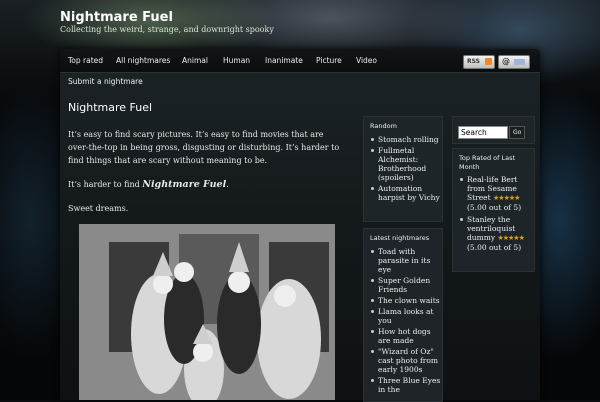 This screenshot has width=600, height=402. Describe the element at coordinates (519, 62) in the screenshot. I see `envelope-icon` at that location.